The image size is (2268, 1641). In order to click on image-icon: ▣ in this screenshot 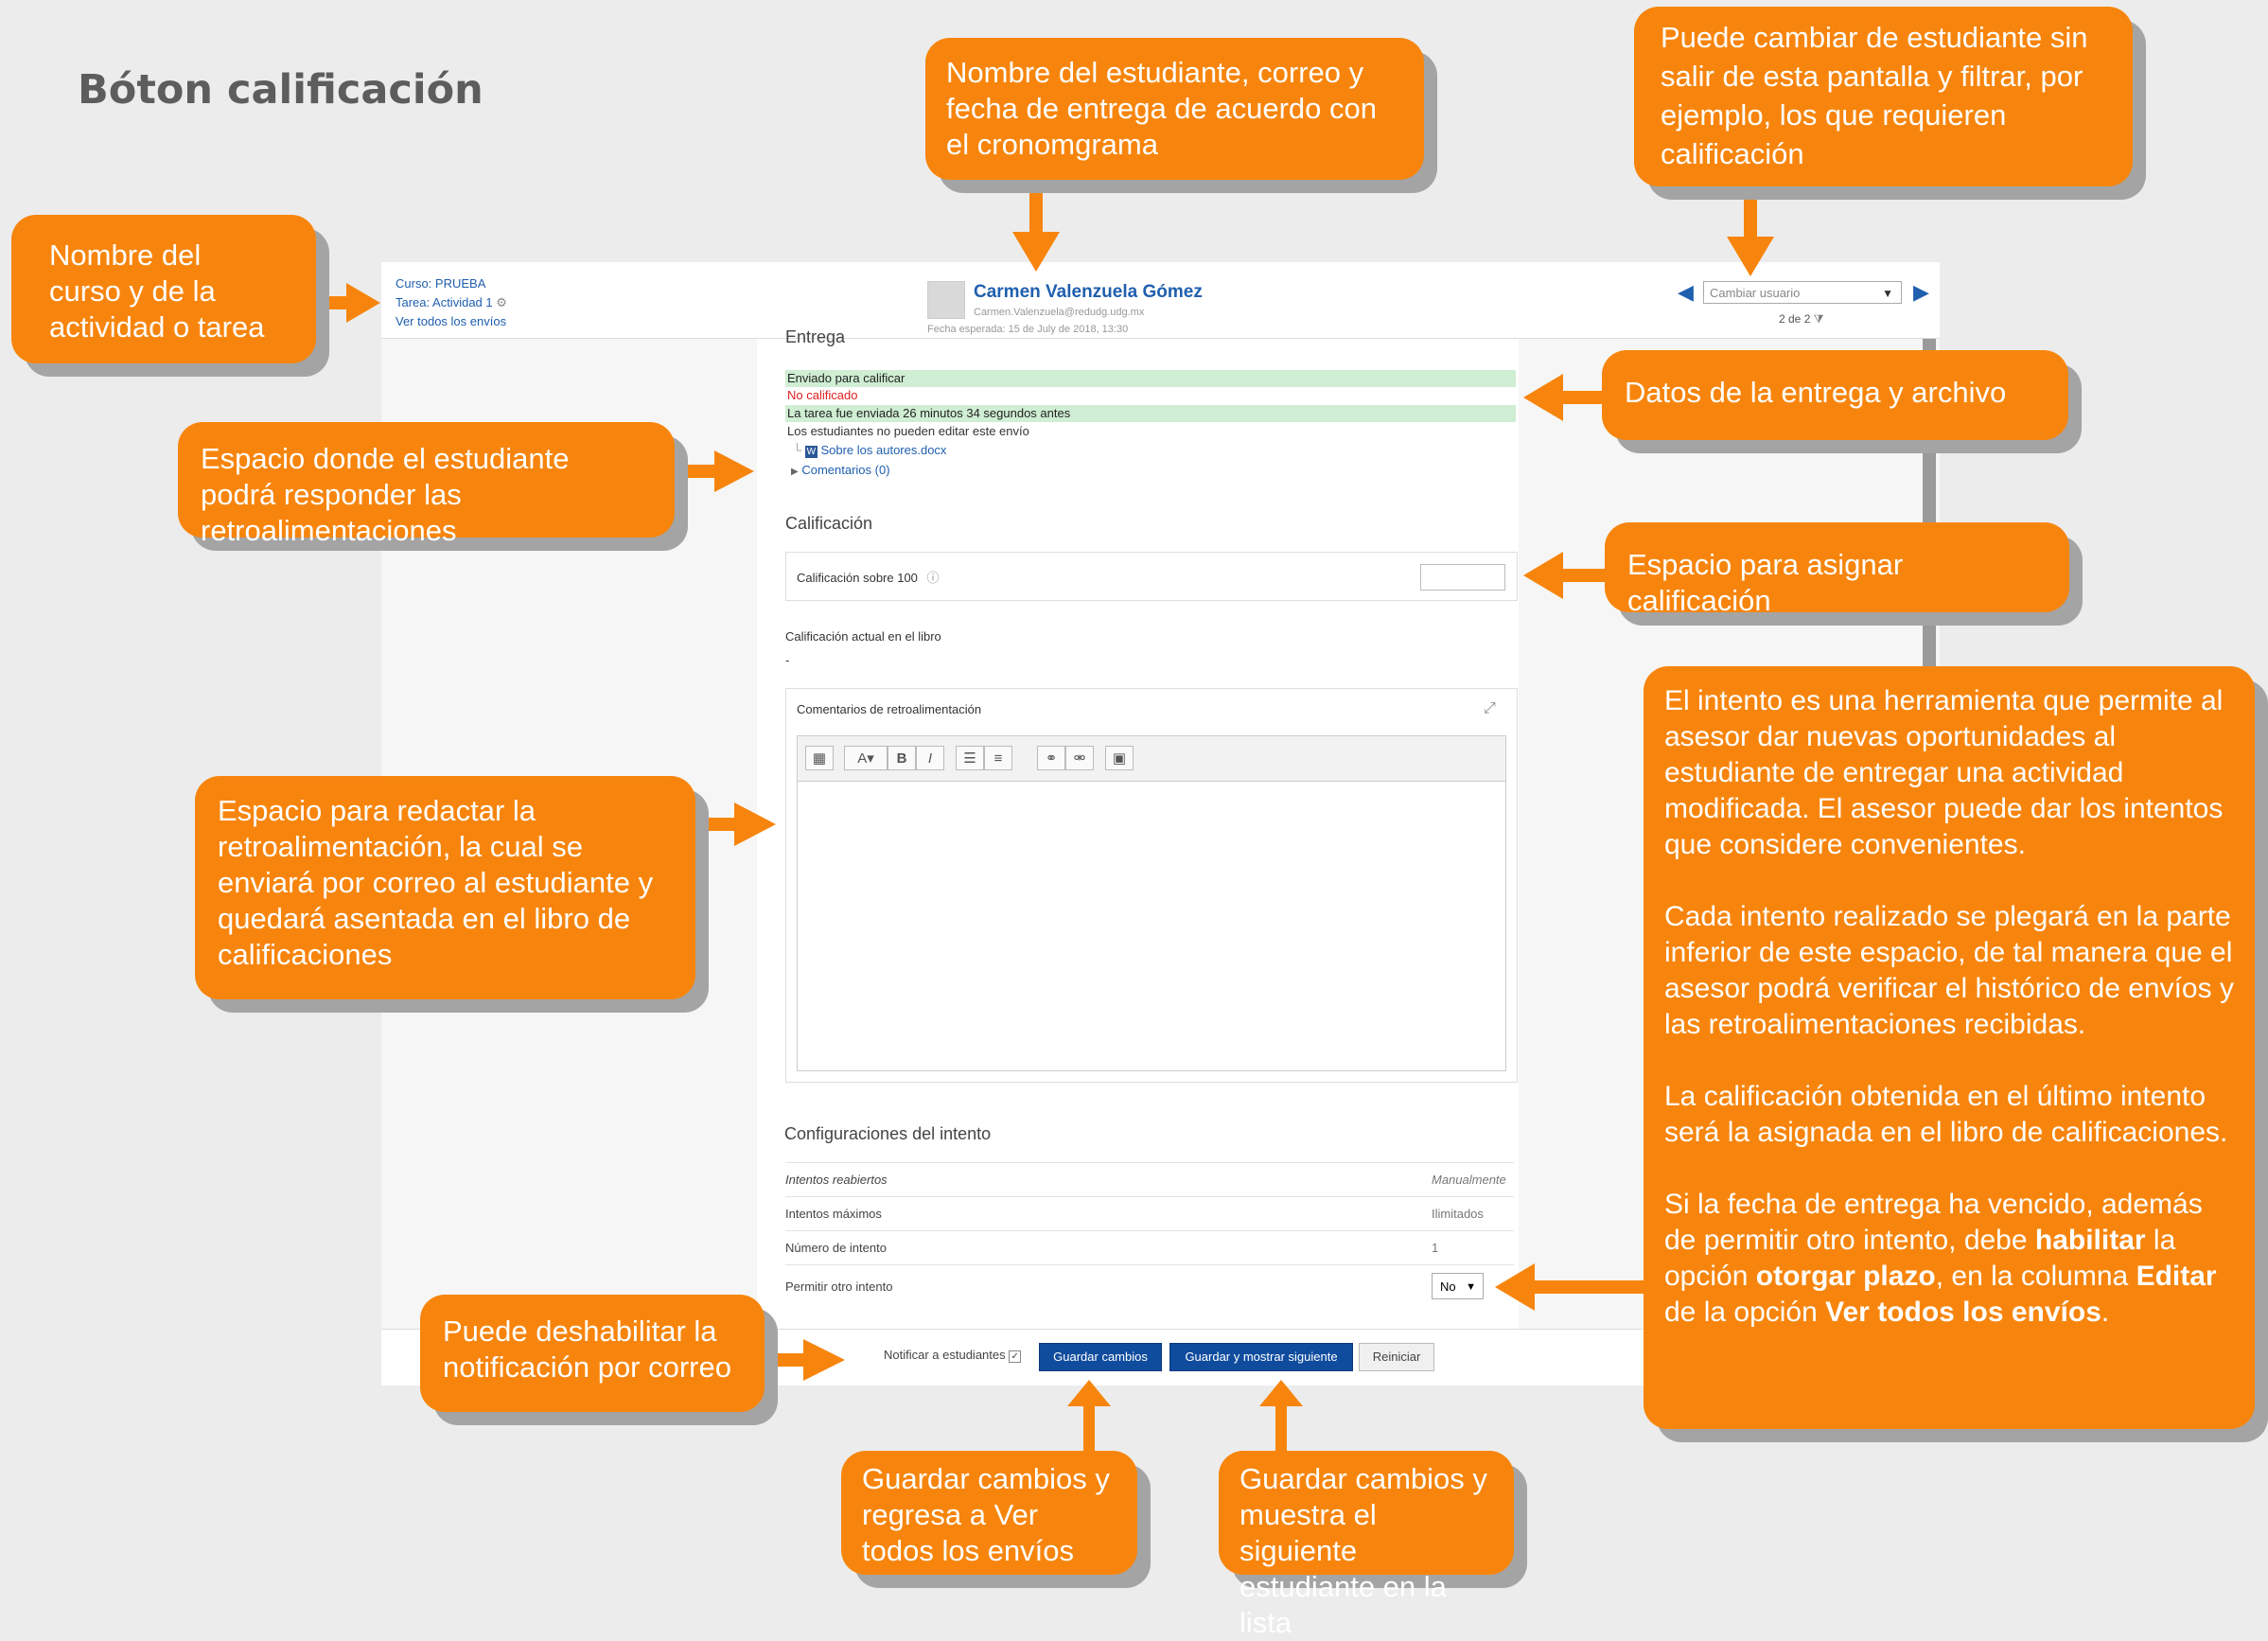, I will do `click(1120, 758)`.